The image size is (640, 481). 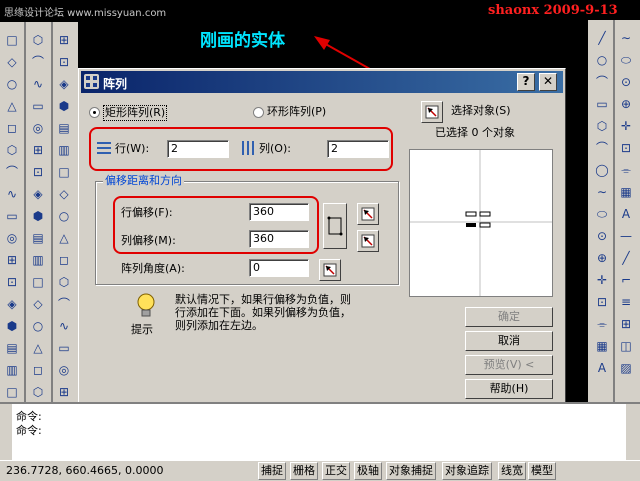 I want to click on draw-tool-icon: ◫, so click(x=626, y=346).